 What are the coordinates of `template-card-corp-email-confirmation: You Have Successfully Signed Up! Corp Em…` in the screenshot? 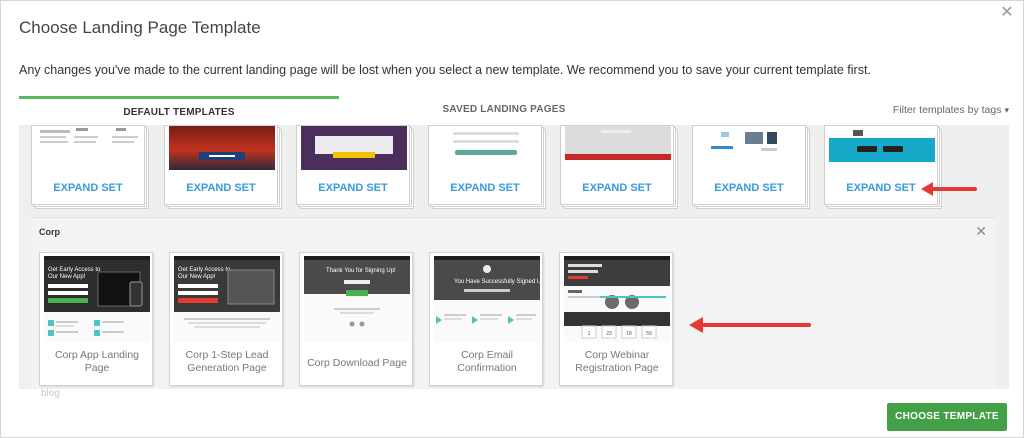 It's located at (486, 319).